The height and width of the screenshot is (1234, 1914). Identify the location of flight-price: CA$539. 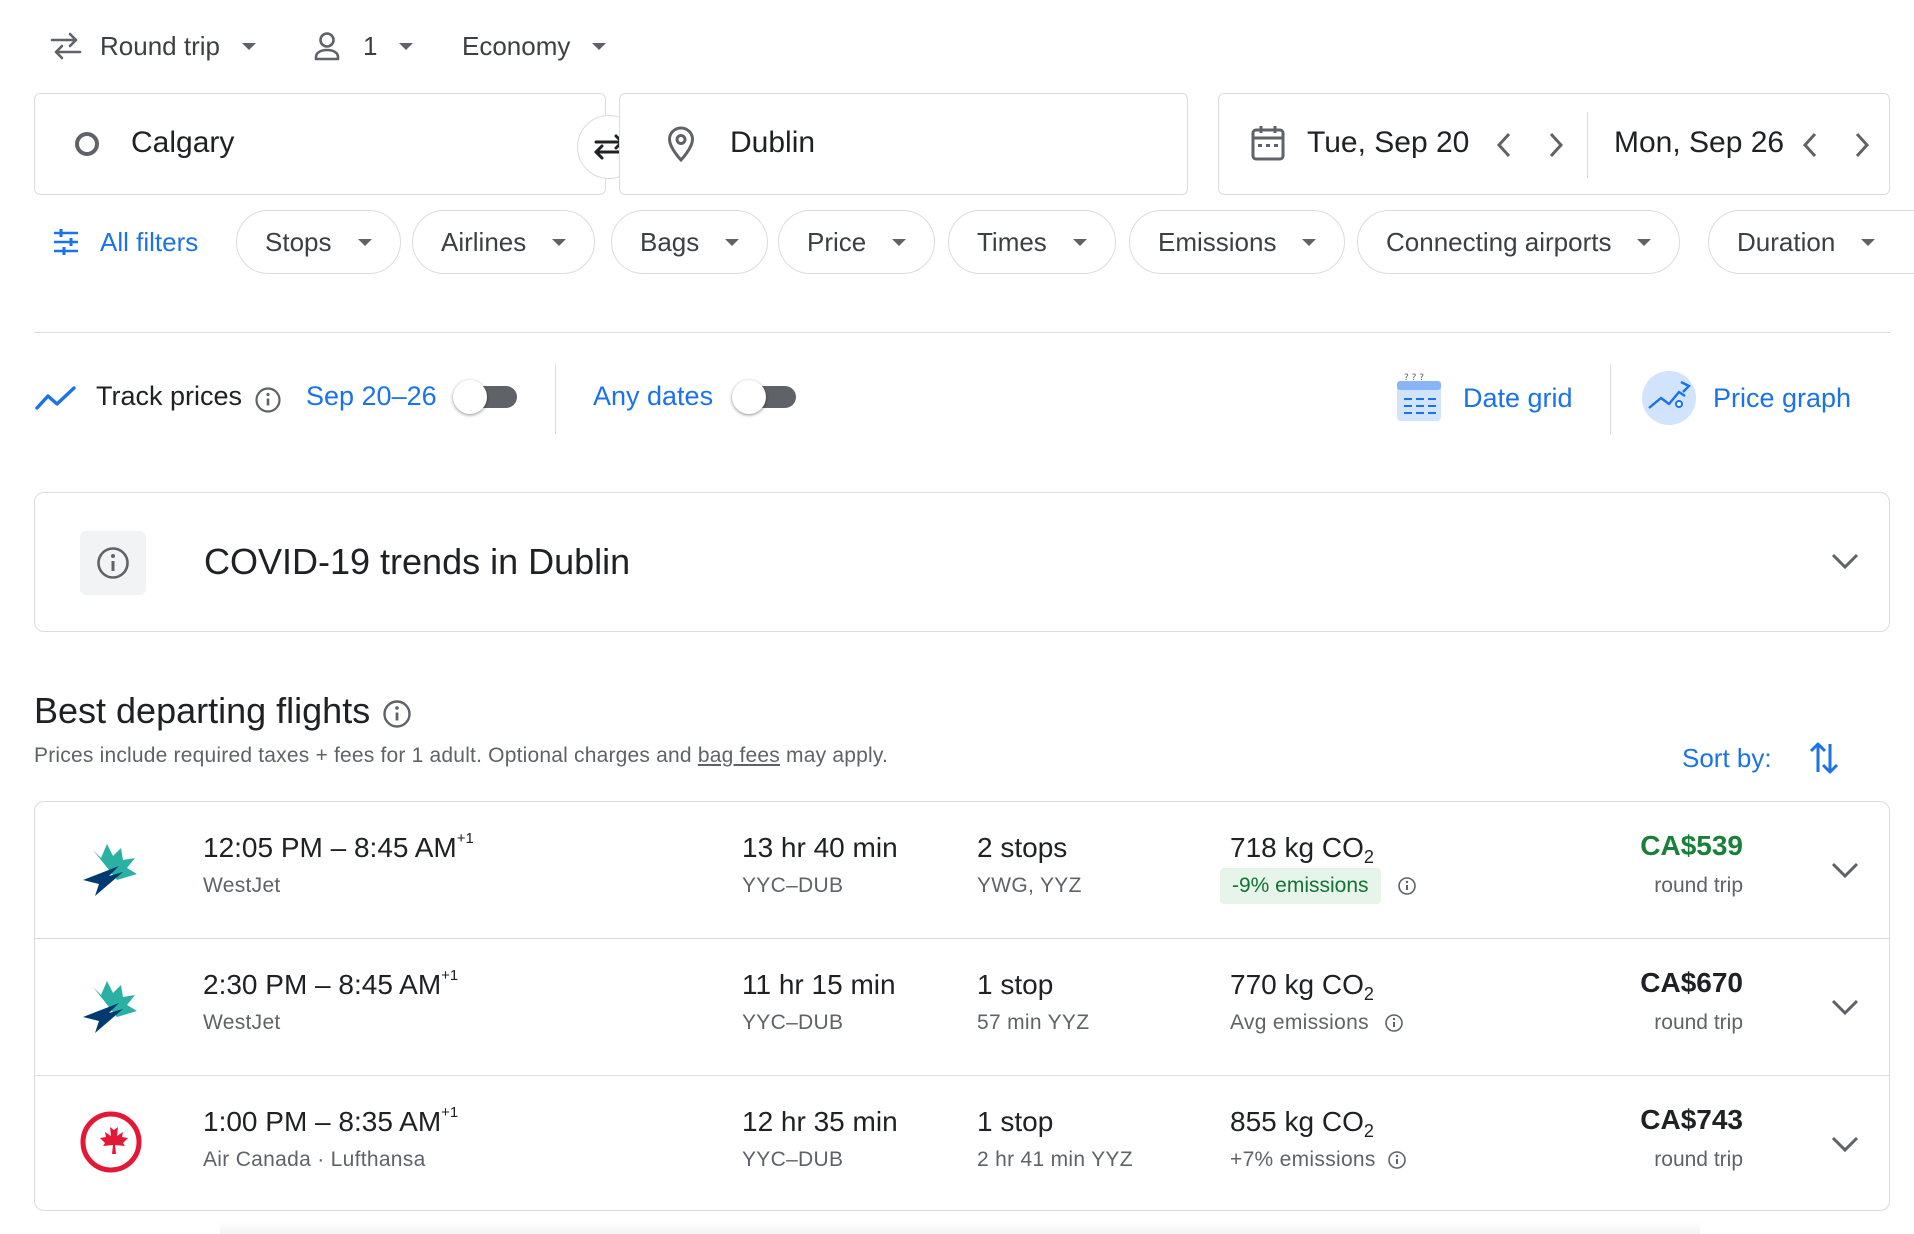
(1691, 845).